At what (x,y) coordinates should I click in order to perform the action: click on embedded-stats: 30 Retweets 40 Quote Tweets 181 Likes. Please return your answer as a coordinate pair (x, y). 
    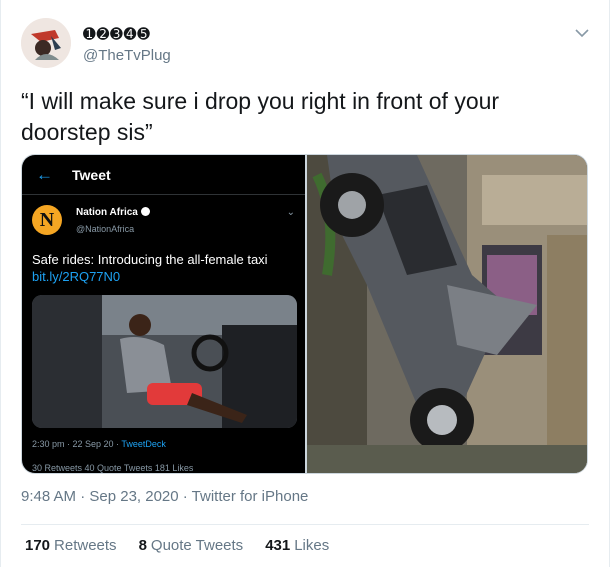
    Looking at the image, I should click on (113, 468).